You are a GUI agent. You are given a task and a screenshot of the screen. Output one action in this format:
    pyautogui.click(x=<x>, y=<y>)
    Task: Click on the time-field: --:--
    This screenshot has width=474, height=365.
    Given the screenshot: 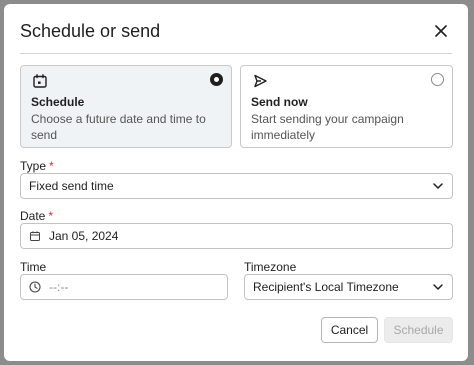 What is the action you would take?
    pyautogui.click(x=124, y=287)
    